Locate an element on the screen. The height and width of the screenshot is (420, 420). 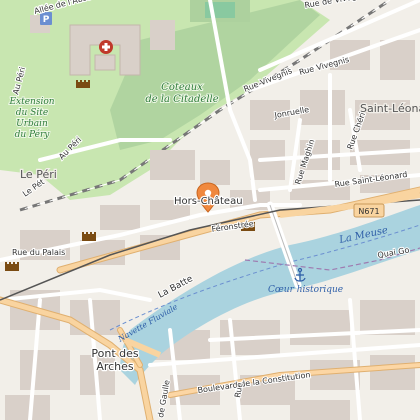
label-arches: Arches is located at coordinates (115, 366).